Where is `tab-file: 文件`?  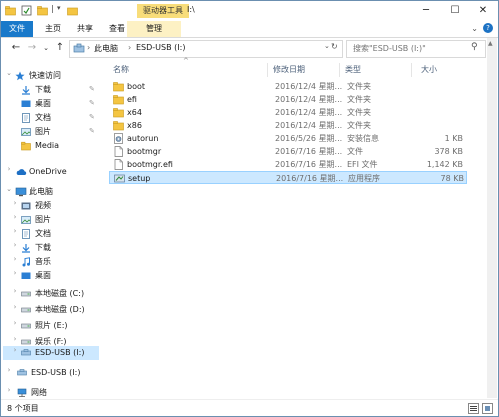
tab-file: 文件 is located at coordinates (17, 29).